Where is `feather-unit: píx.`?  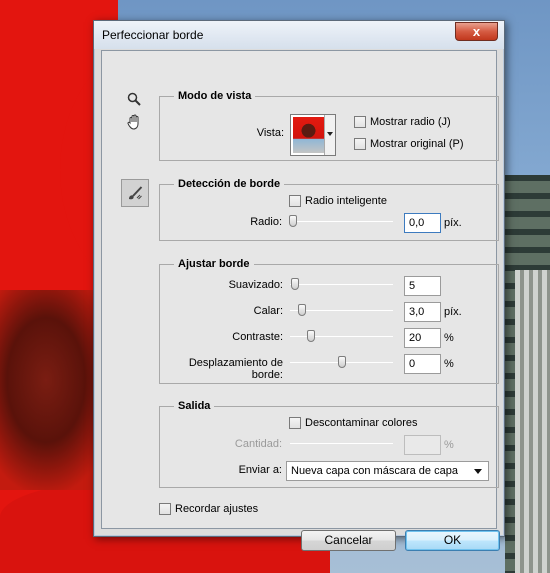
feather-unit: píx. is located at coordinates (453, 312).